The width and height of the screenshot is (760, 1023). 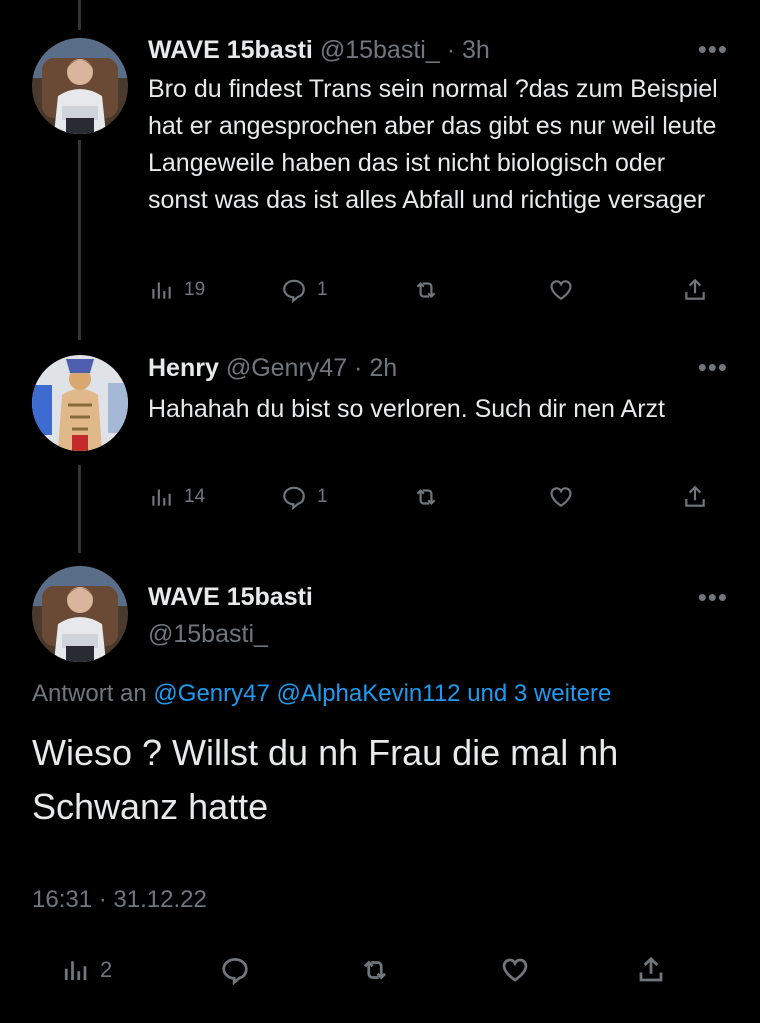 What do you see at coordinates (195, 289) in the screenshot?
I see `views-count: 19` at bounding box center [195, 289].